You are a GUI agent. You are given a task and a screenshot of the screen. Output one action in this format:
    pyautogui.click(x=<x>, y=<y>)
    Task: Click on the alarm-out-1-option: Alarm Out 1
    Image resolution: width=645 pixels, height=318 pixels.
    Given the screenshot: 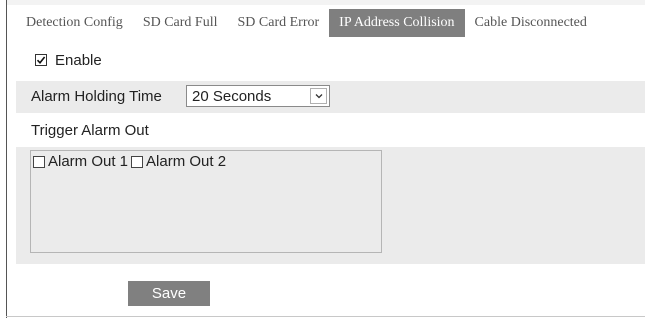 What is the action you would take?
    pyautogui.click(x=80, y=162)
    